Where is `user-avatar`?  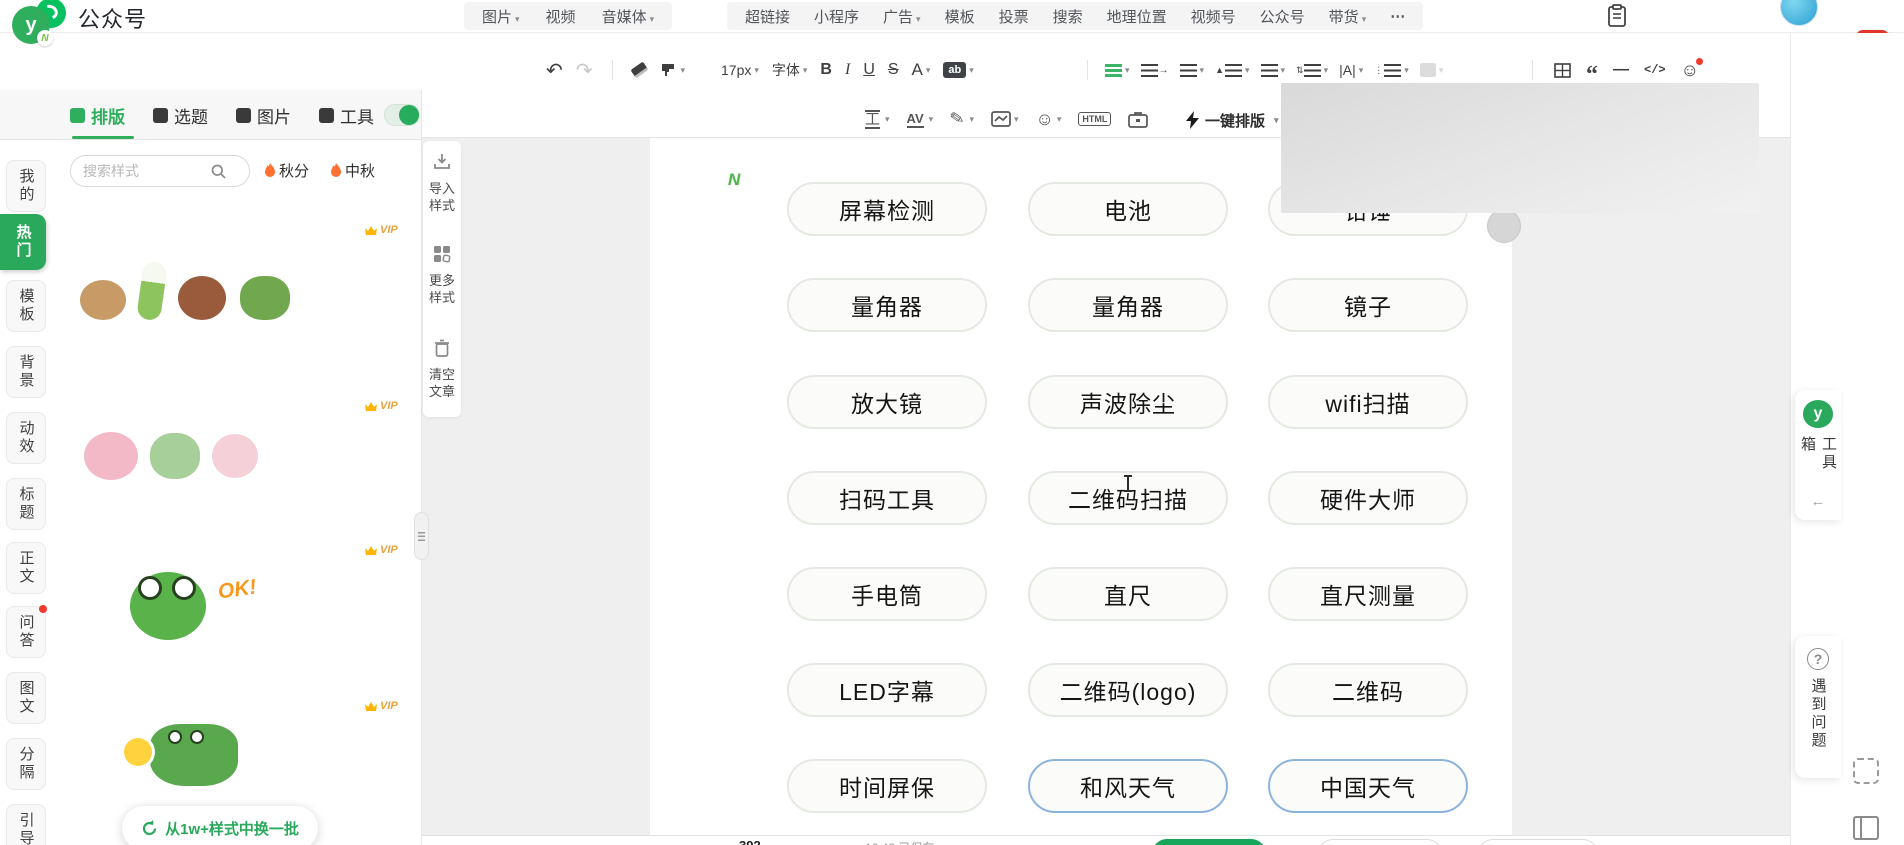 user-avatar is located at coordinates (1799, 13).